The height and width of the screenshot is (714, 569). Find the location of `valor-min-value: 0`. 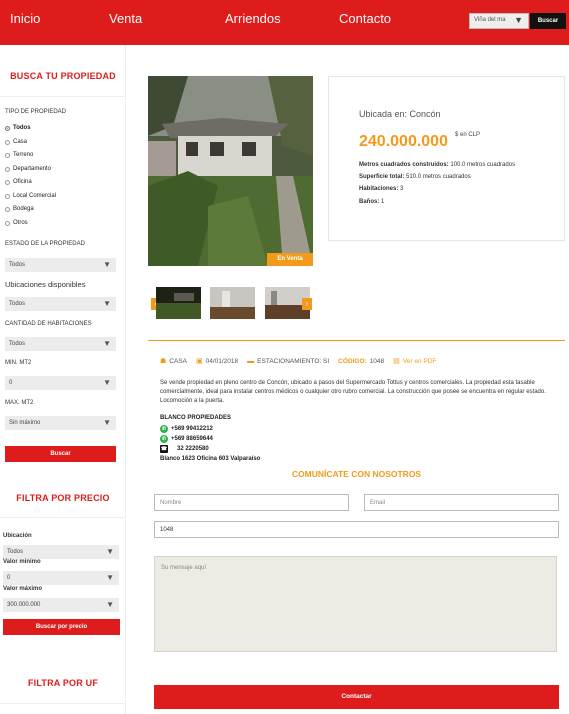

valor-min-value: 0 is located at coordinates (9, 578).